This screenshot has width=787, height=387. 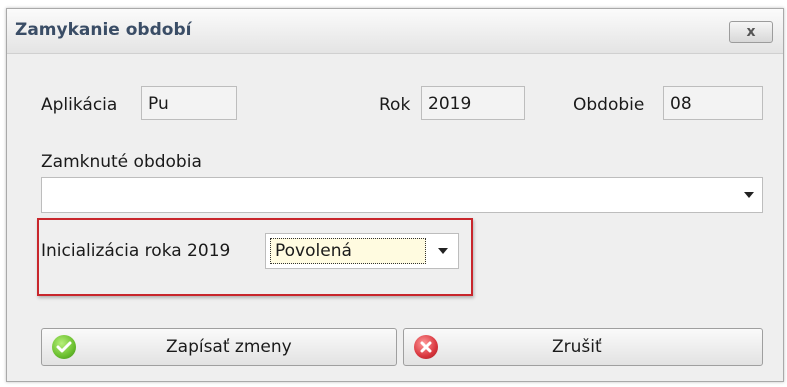 I want to click on x-circle-icon, so click(x=426, y=347).